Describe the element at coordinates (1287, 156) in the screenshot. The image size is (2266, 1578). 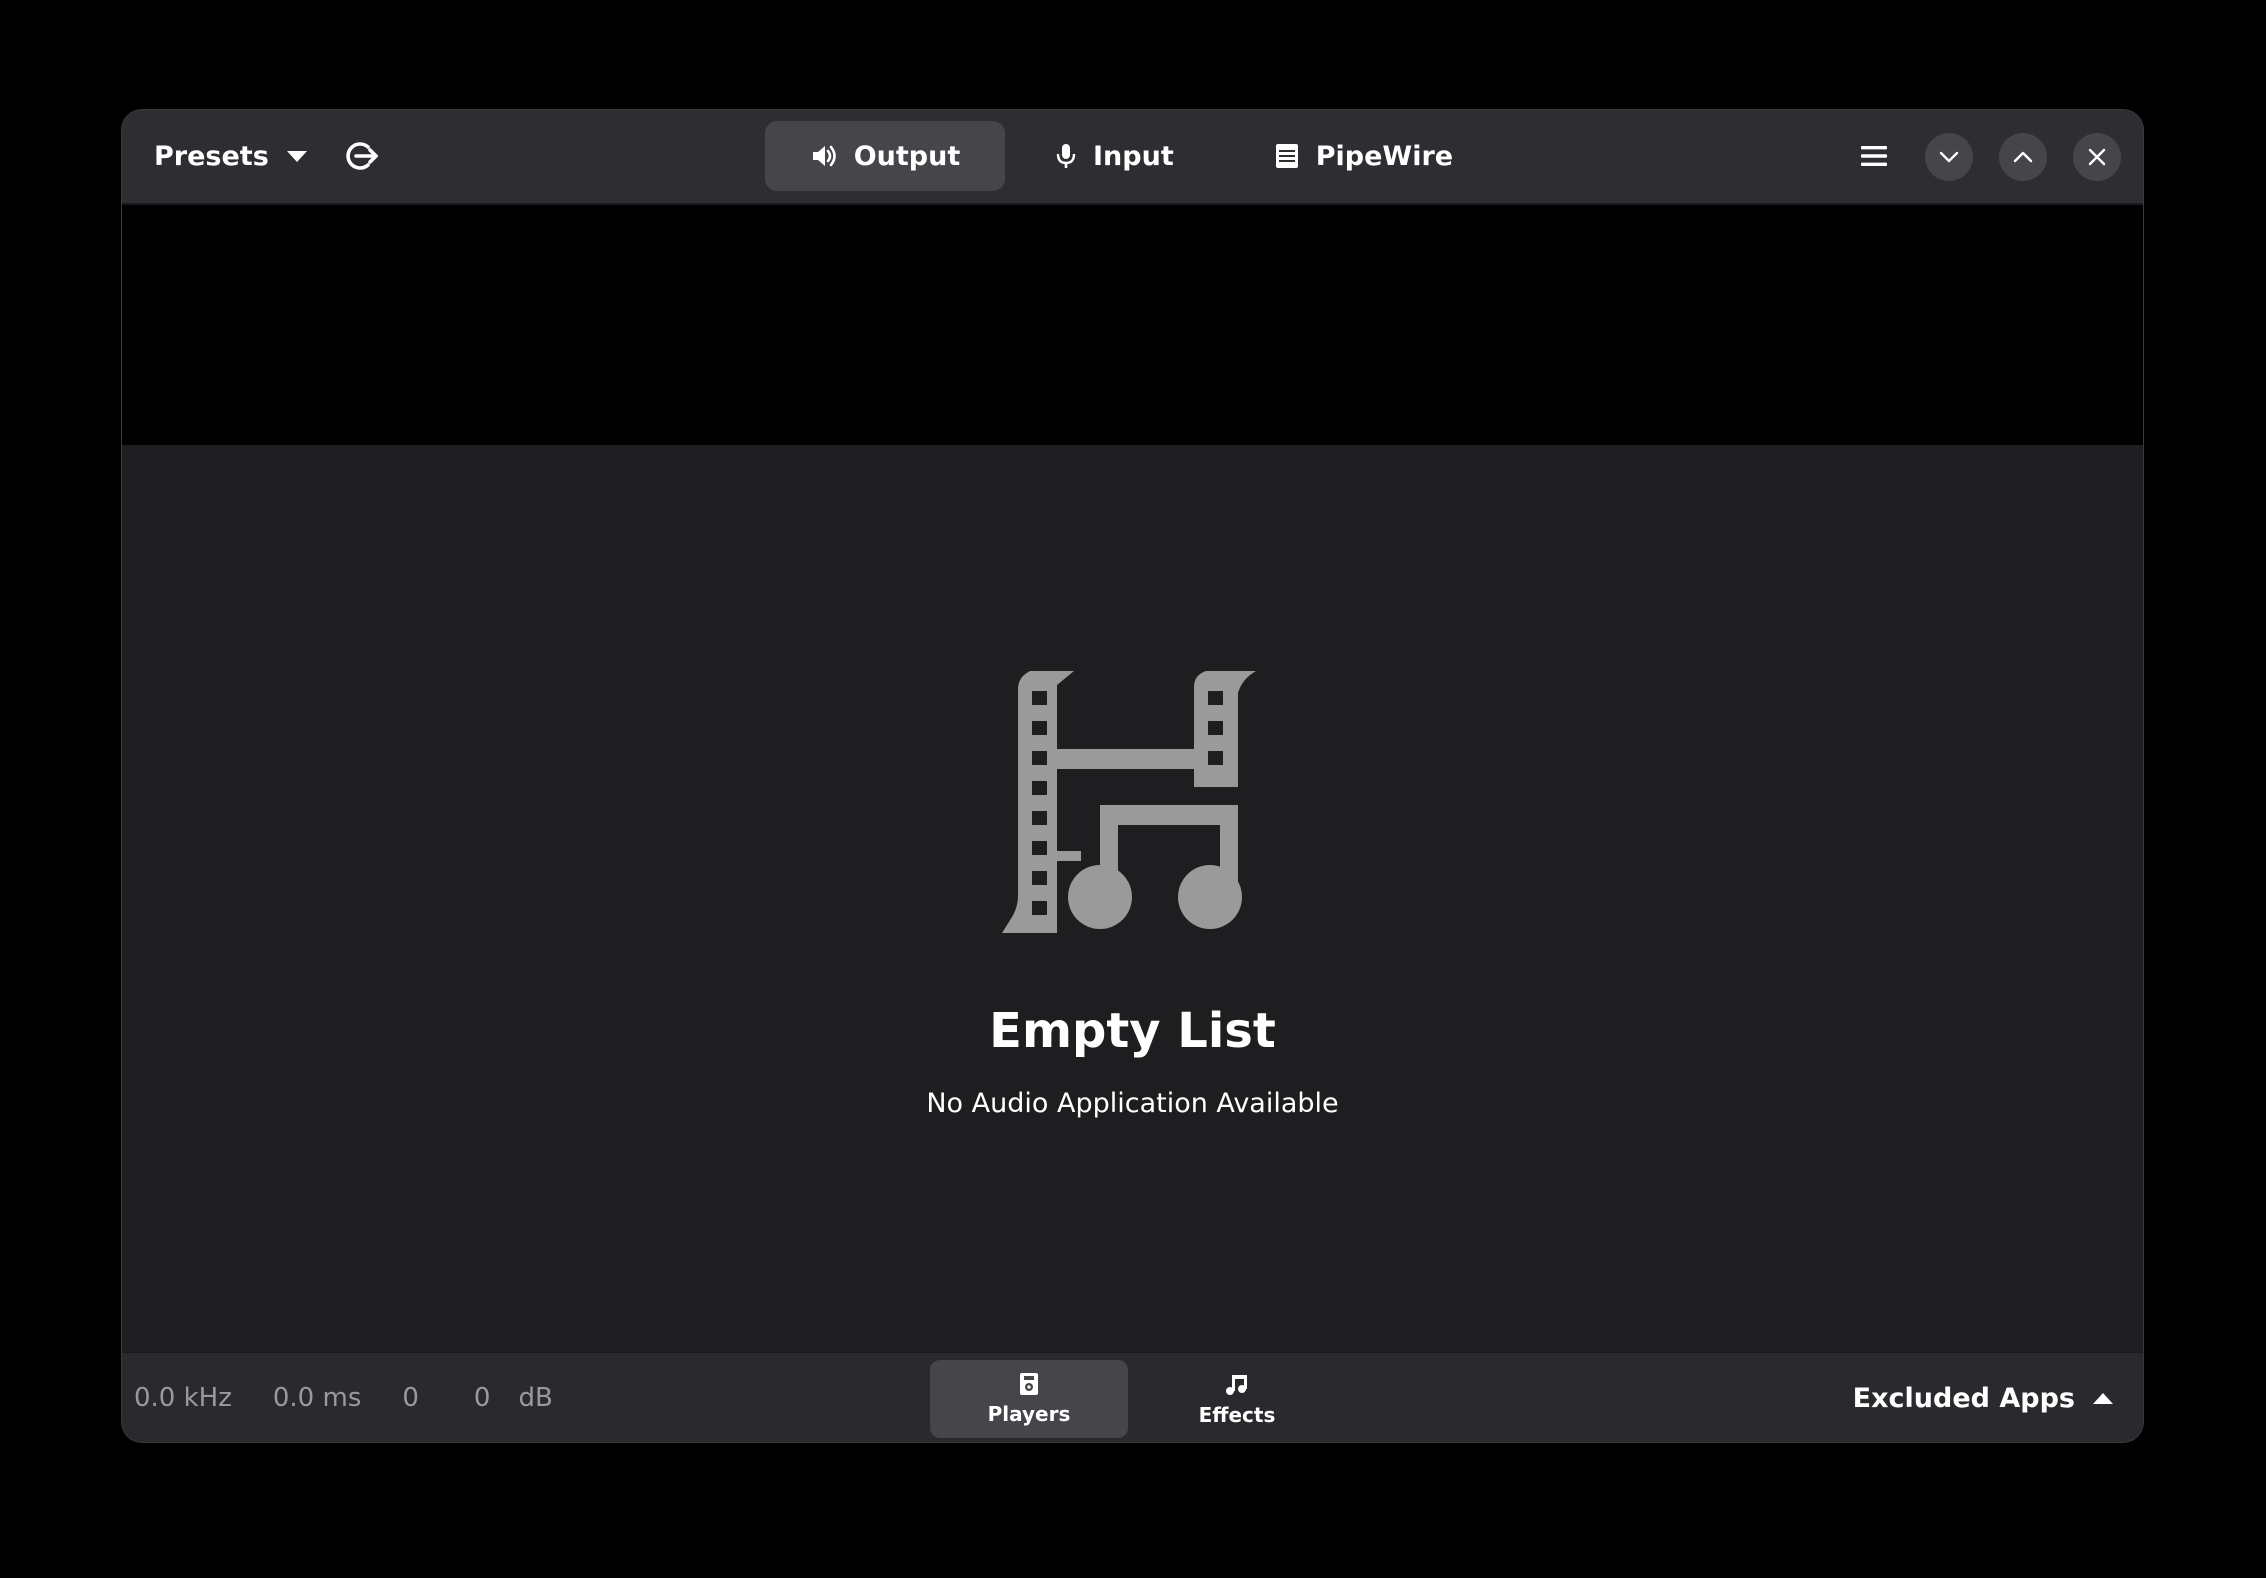
I see `server-icon` at that location.